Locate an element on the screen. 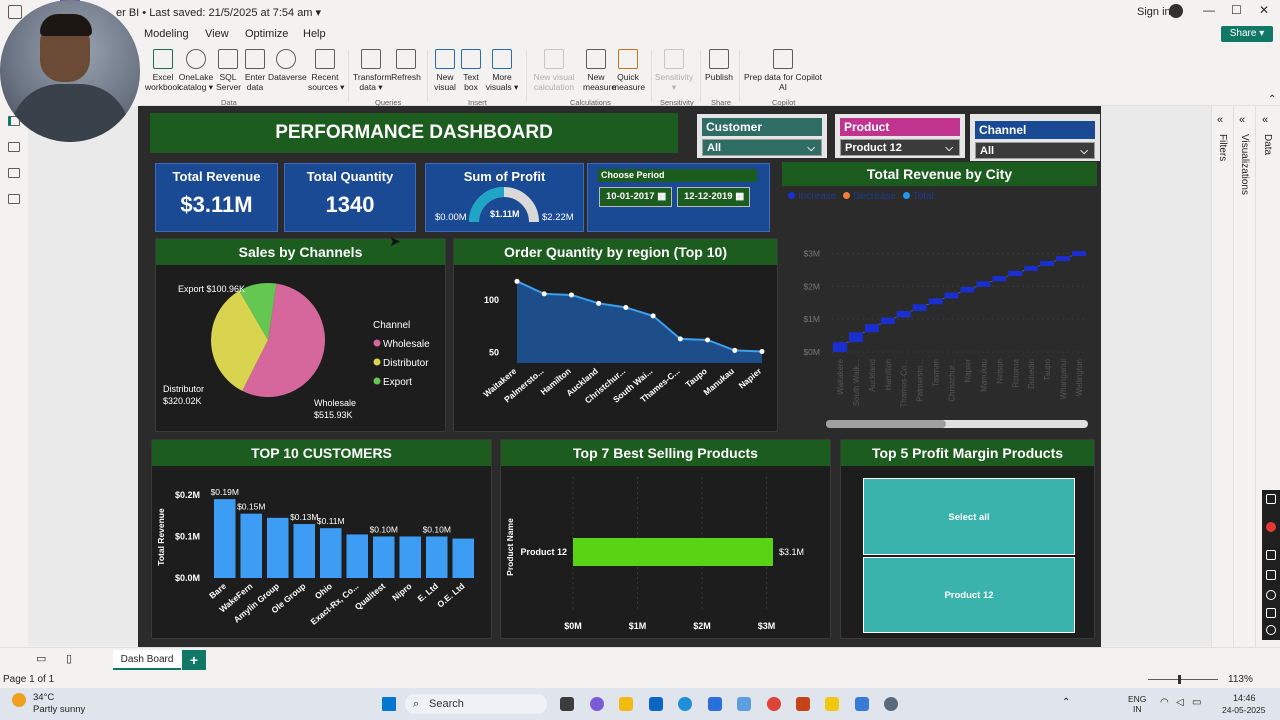 The image size is (1280, 720). date-range-slicer: Choose Period 10-01-2017 ▦ 12-12-2019 ▦ is located at coordinates (678, 197).